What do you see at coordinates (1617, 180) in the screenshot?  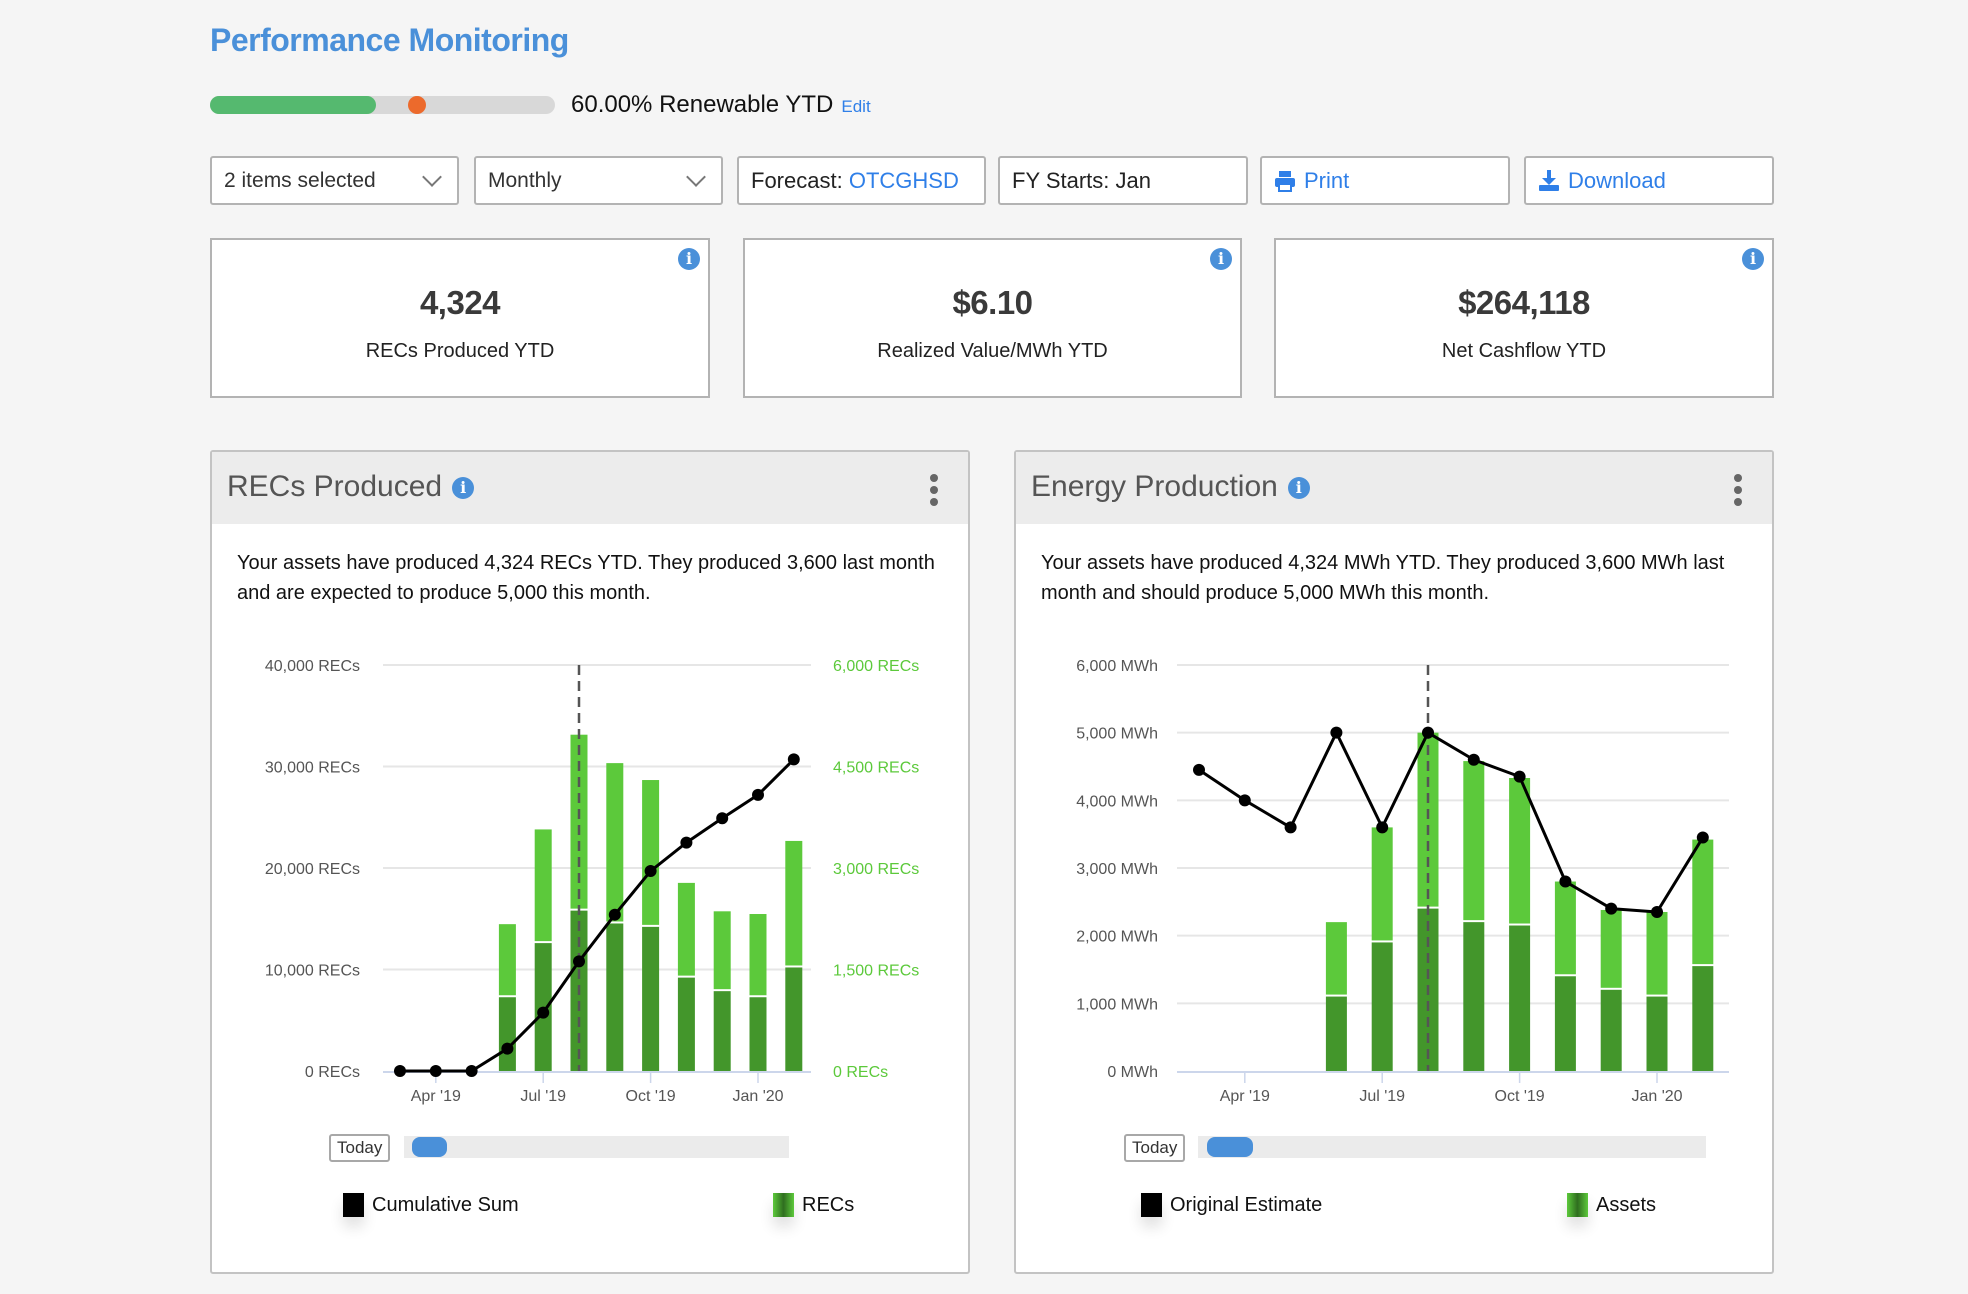 I see `download-label: Download` at bounding box center [1617, 180].